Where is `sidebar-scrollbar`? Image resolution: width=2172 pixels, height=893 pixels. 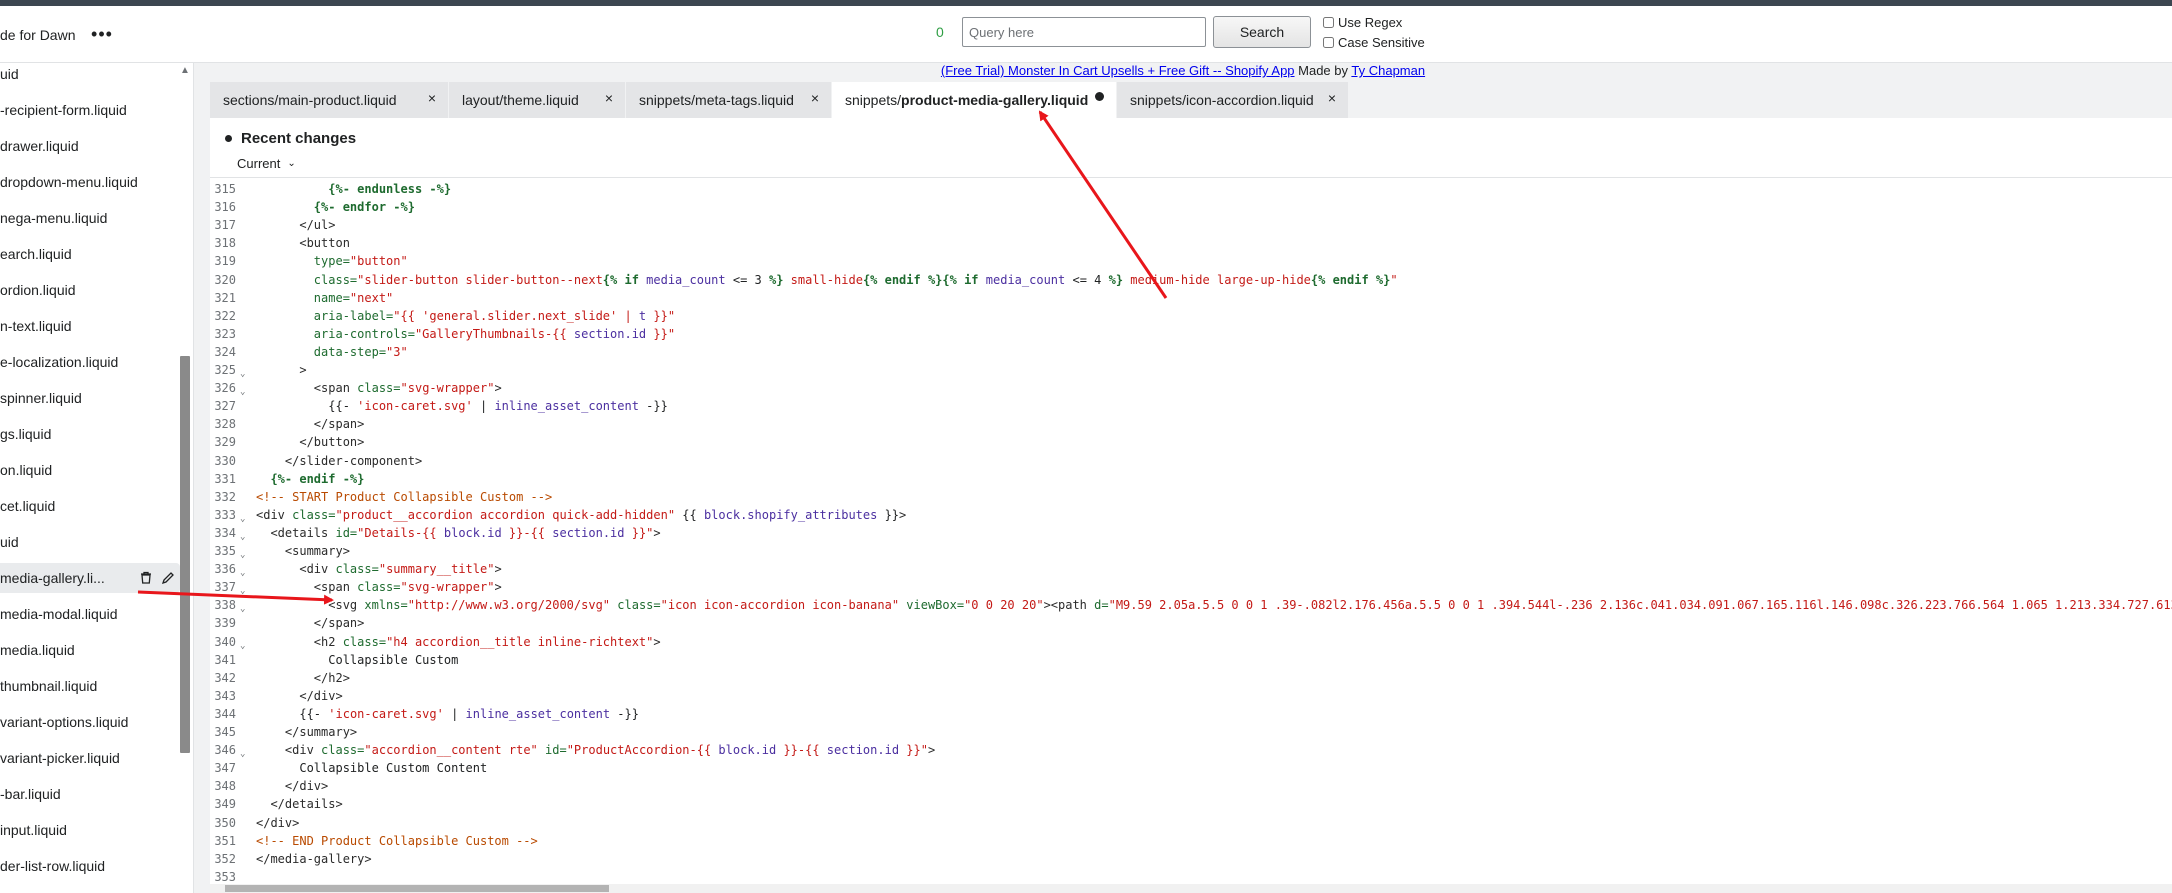
sidebar-scrollbar is located at coordinates (185, 554).